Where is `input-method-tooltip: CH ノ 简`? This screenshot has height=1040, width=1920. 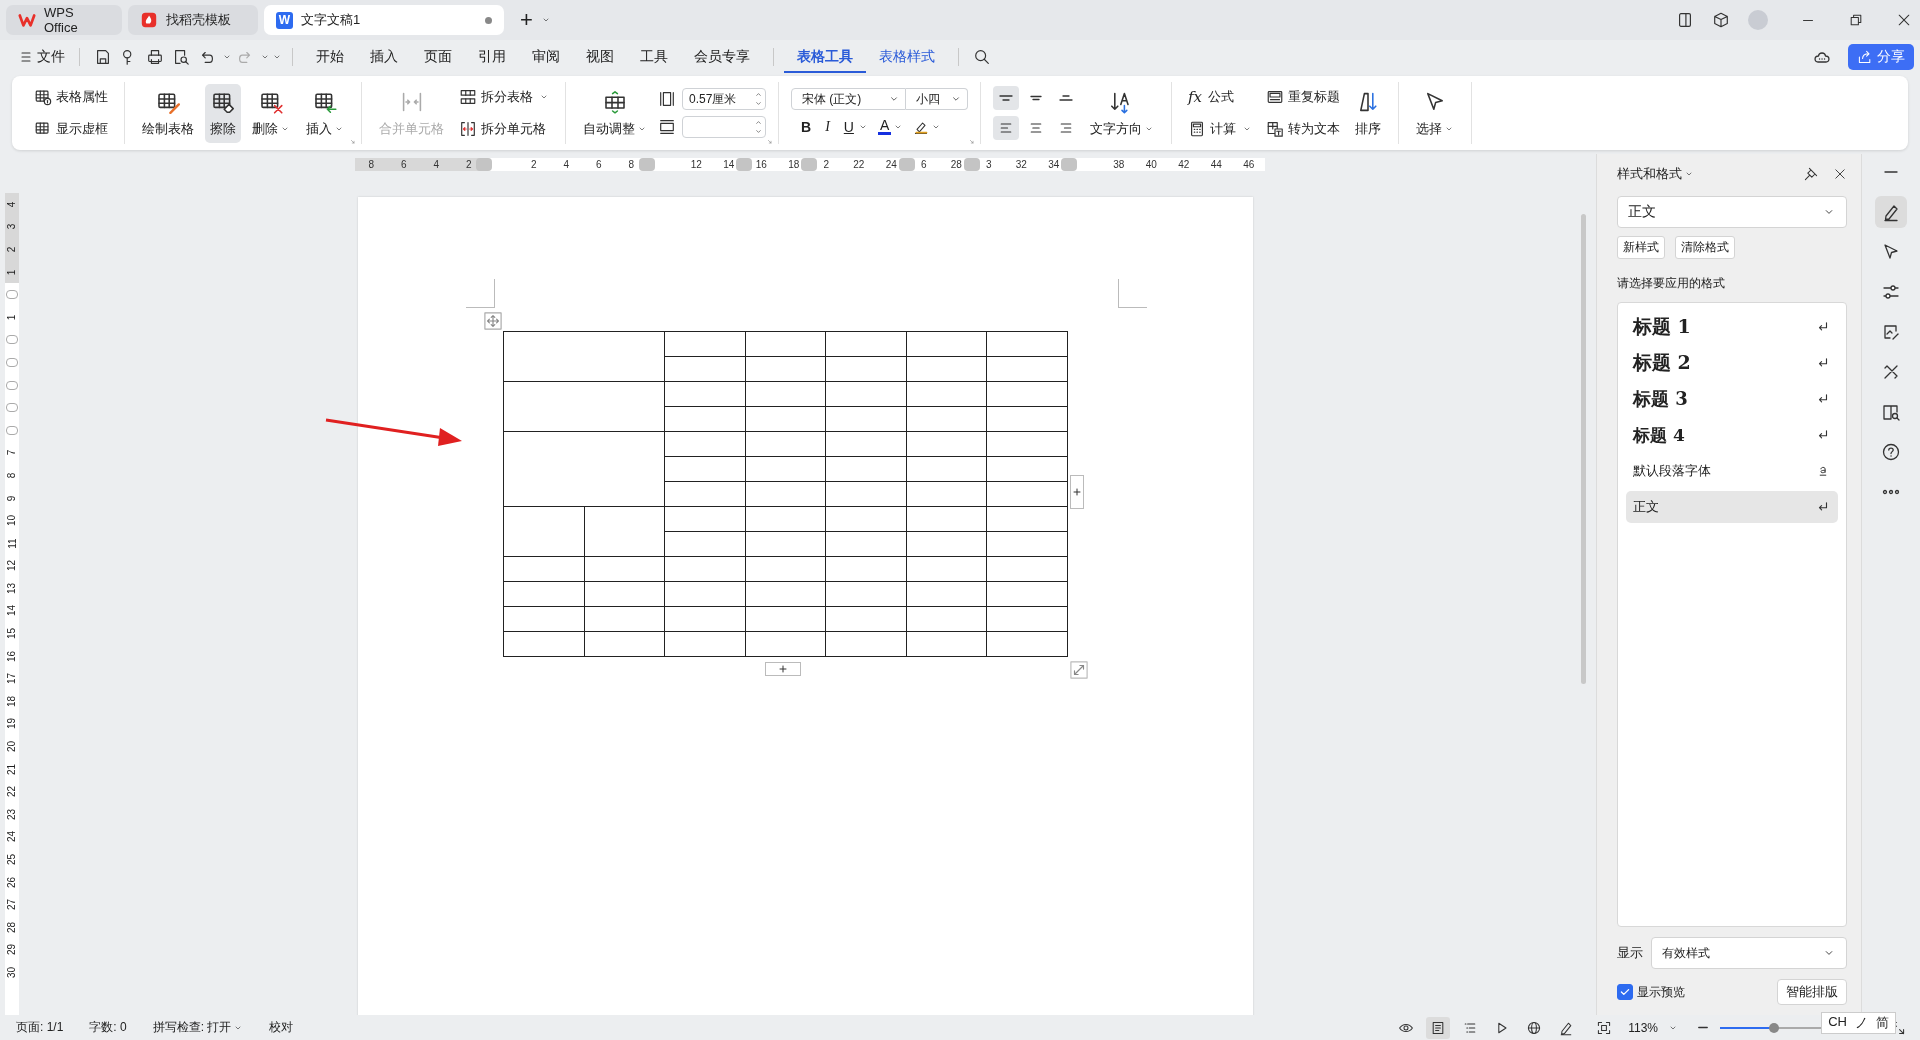 input-method-tooltip: CH ノ 简 is located at coordinates (1858, 1023).